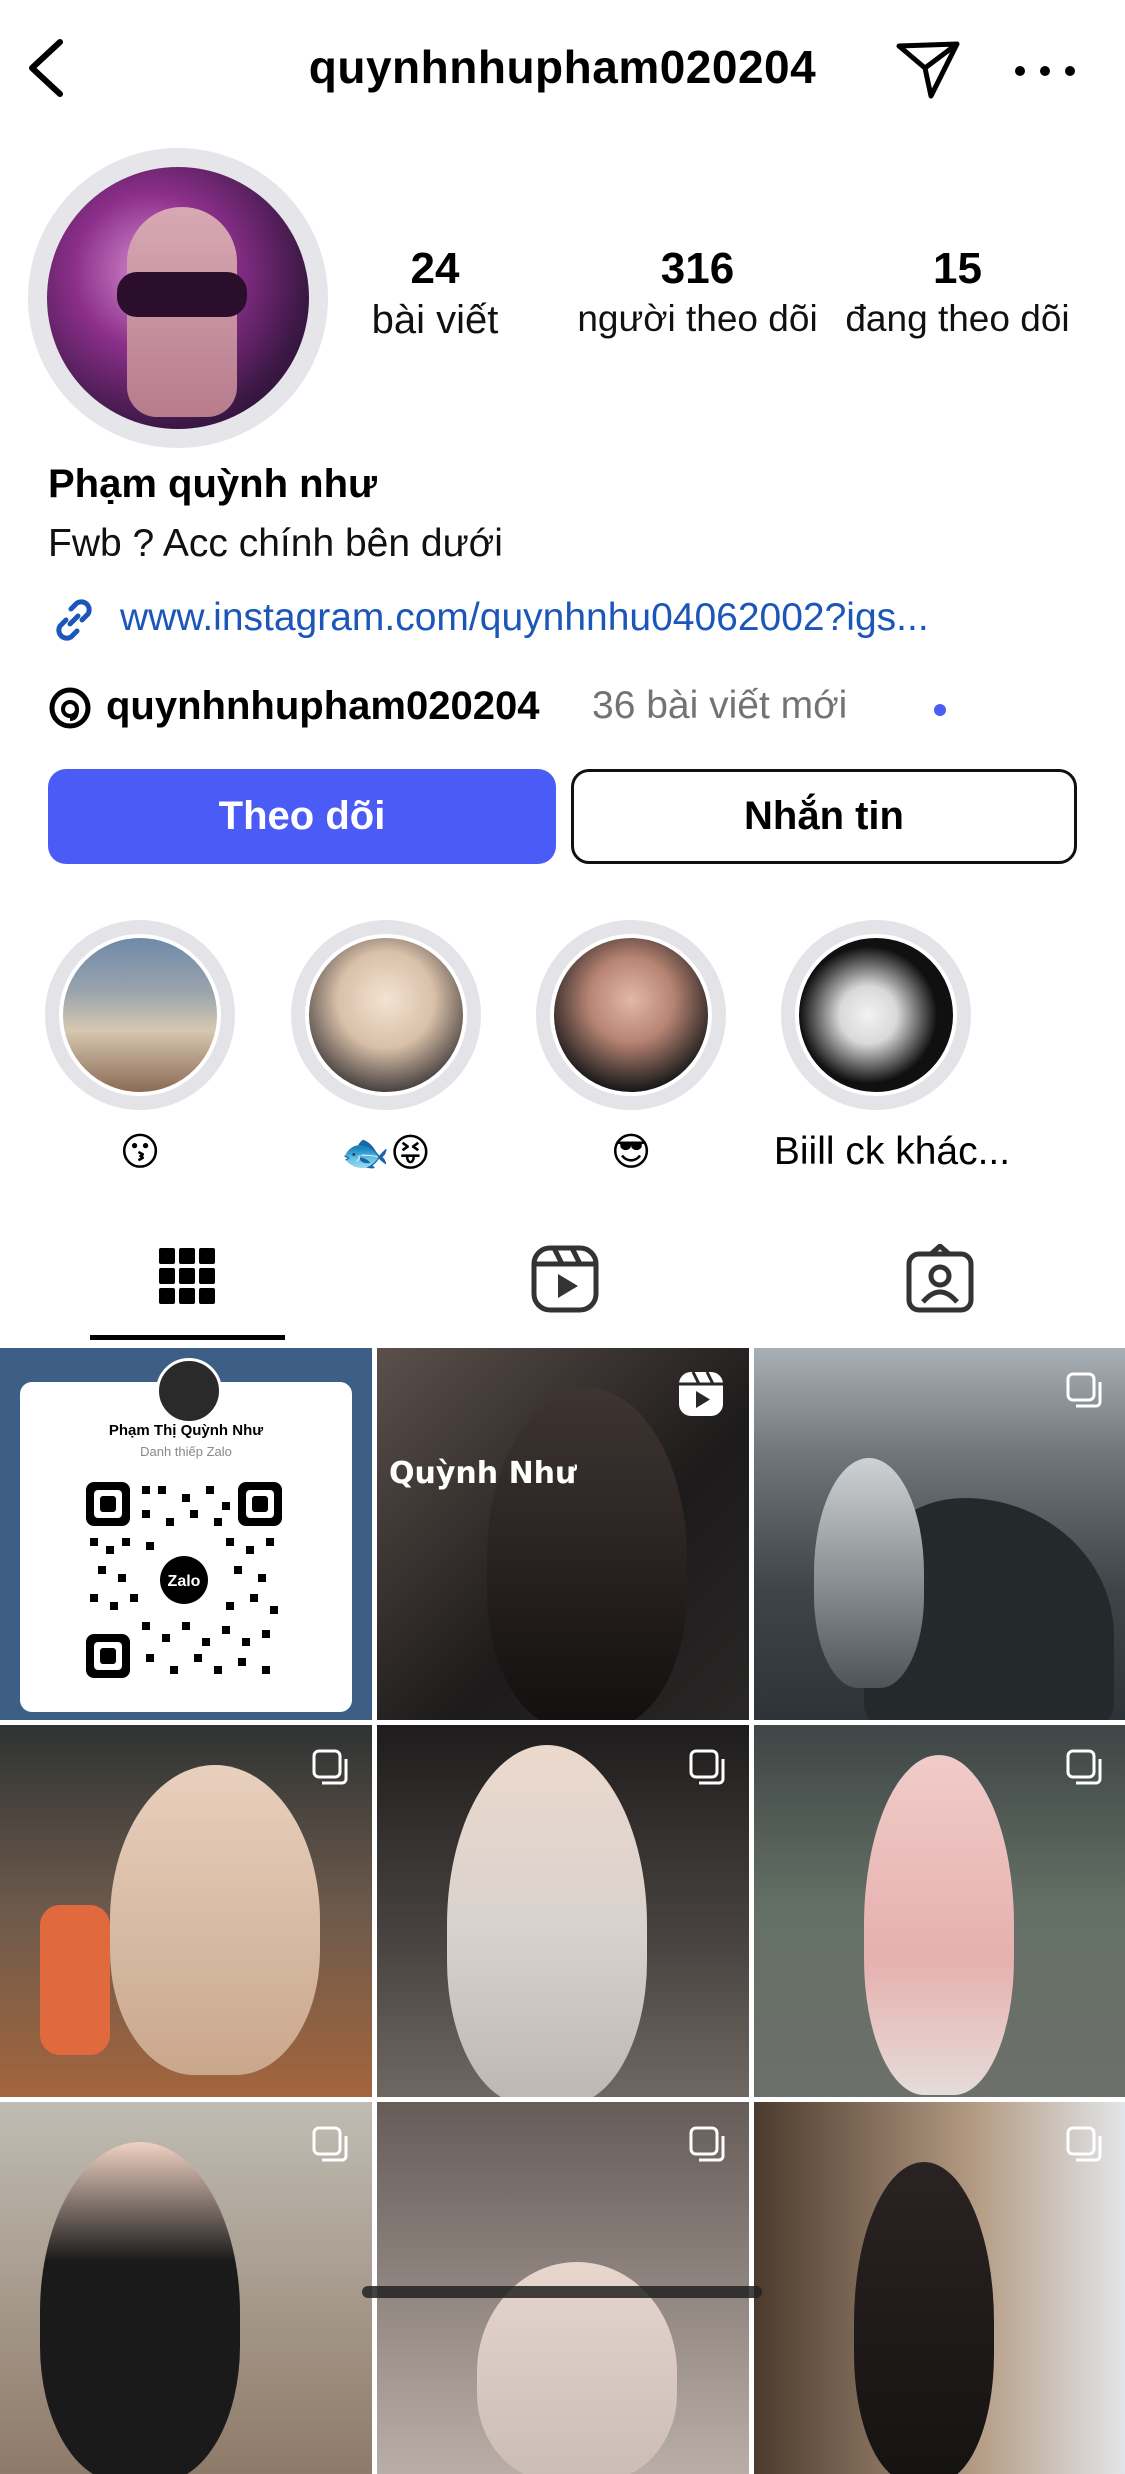 The width and height of the screenshot is (1125, 2474). Describe the element at coordinates (275, 543) in the screenshot. I see `profile-bio: Fwb ? Acc chính bên dưới` at that location.